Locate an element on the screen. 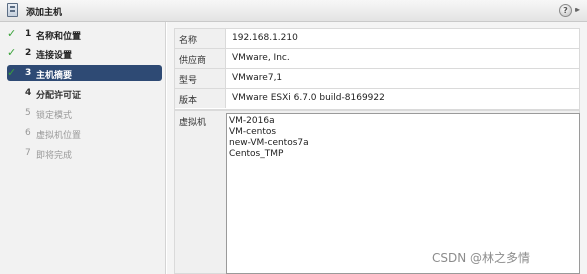 The image size is (587, 274). info-row-version: 版本 VMware ESXi 6.7.0 build-8169922 is located at coordinates (377, 99).